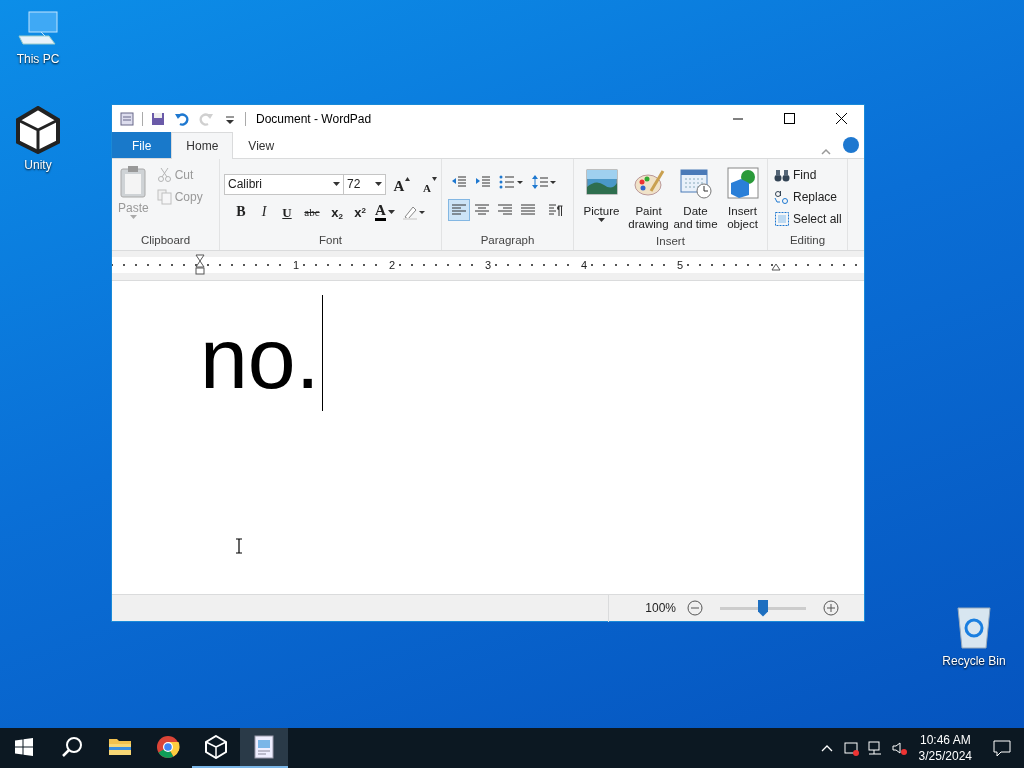 Image resolution: width=1024 pixels, height=768 pixels. What do you see at coordinates (312, 212) in the screenshot?
I see `strikethrough-button: abc` at bounding box center [312, 212].